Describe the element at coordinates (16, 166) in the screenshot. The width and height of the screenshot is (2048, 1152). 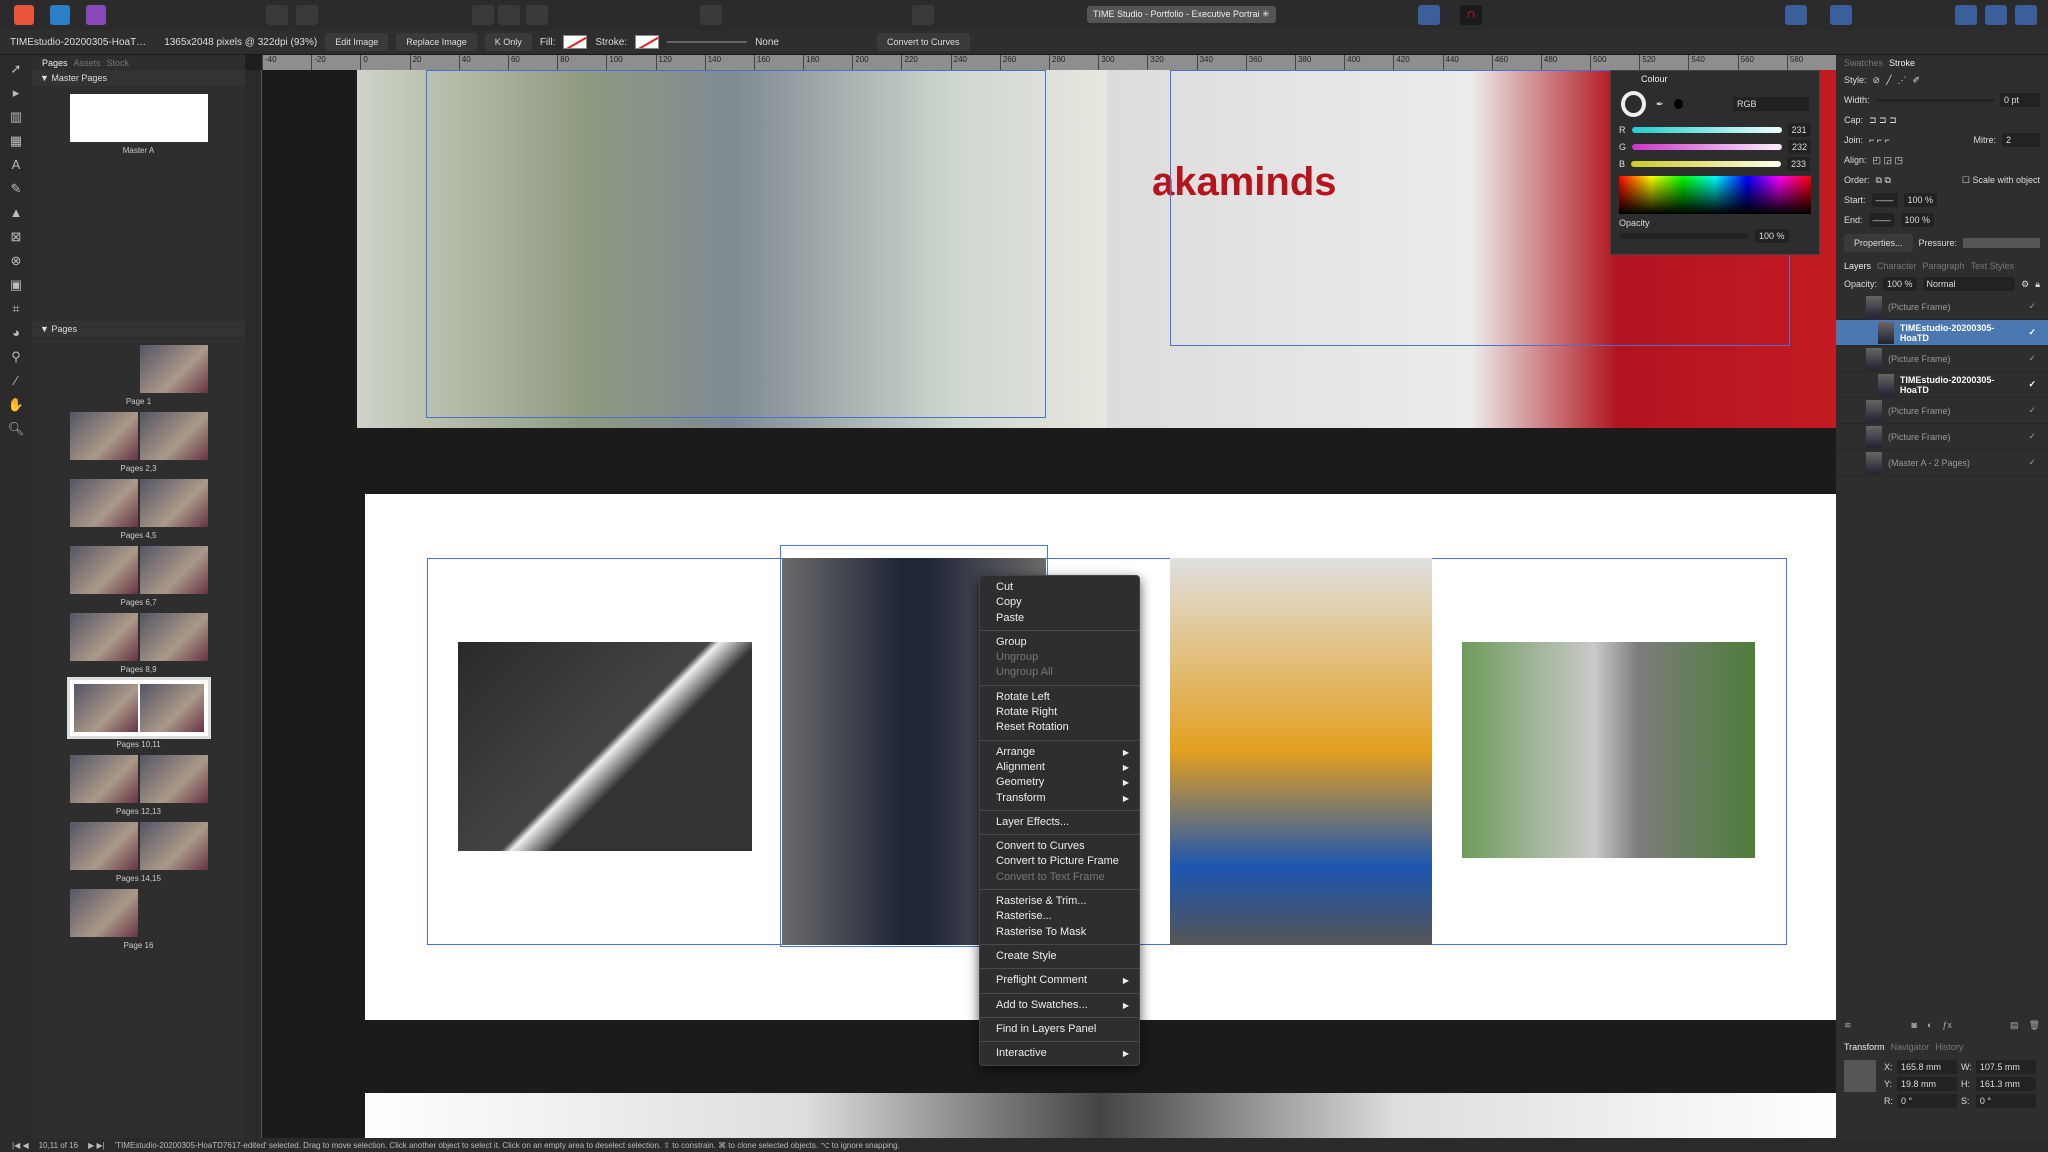
I see `artistic-text-tool-icon: A` at that location.